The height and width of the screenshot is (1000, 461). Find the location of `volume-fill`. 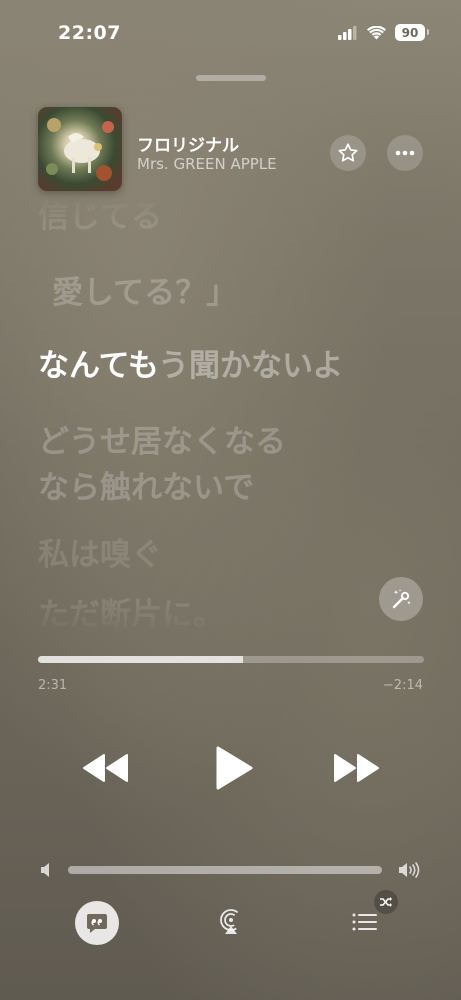

volume-fill is located at coordinates (225, 870).